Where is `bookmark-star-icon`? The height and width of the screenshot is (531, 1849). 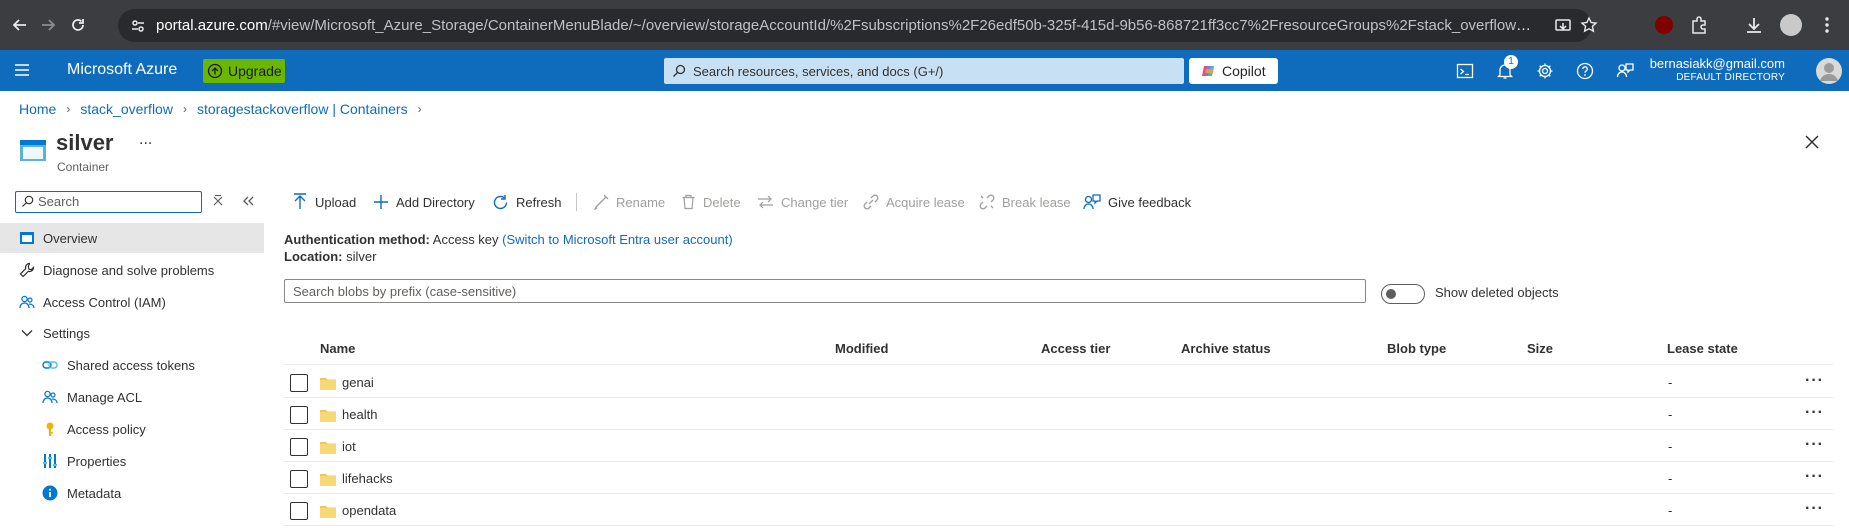
bookmark-star-icon is located at coordinates (1589, 25).